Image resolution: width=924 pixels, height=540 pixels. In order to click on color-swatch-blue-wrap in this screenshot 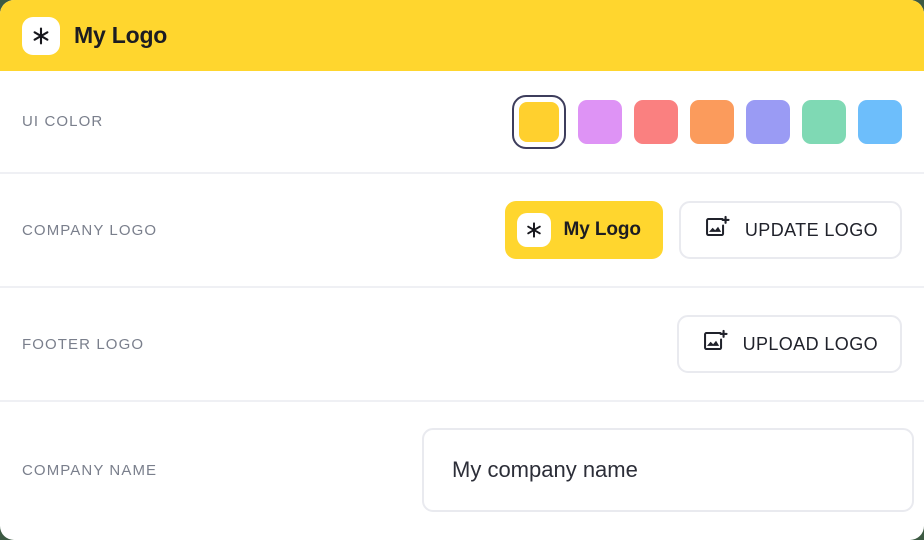, I will do `click(880, 121)`.